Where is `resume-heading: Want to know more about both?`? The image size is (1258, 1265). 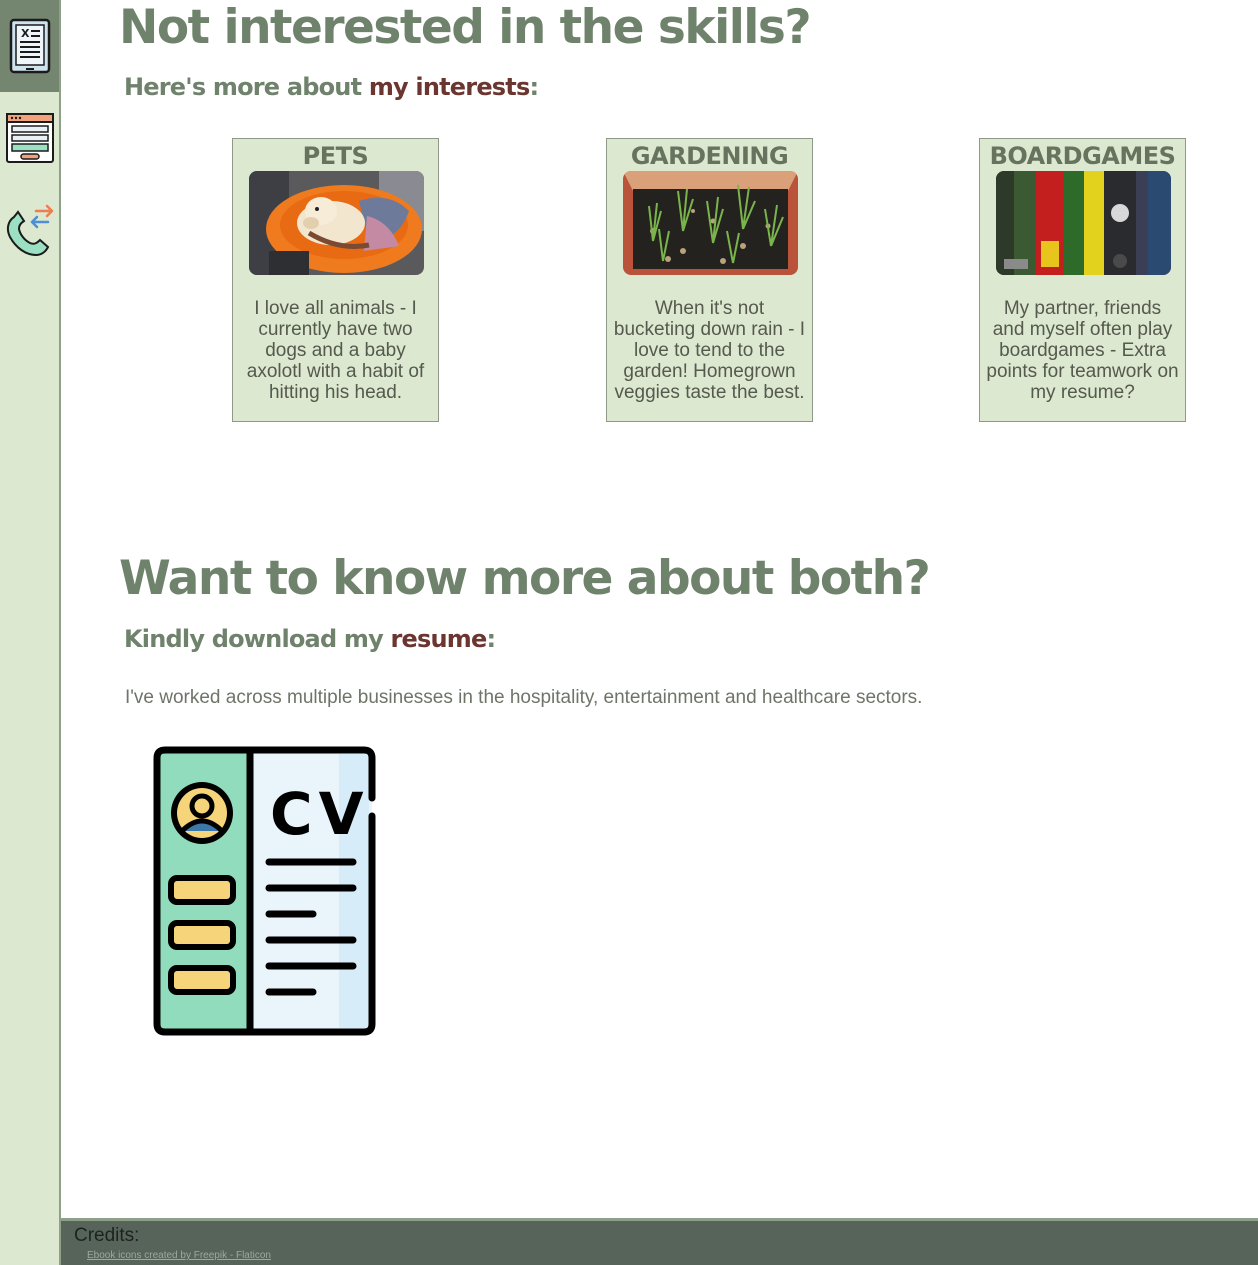 resume-heading: Want to know more about both? is located at coordinates (525, 578).